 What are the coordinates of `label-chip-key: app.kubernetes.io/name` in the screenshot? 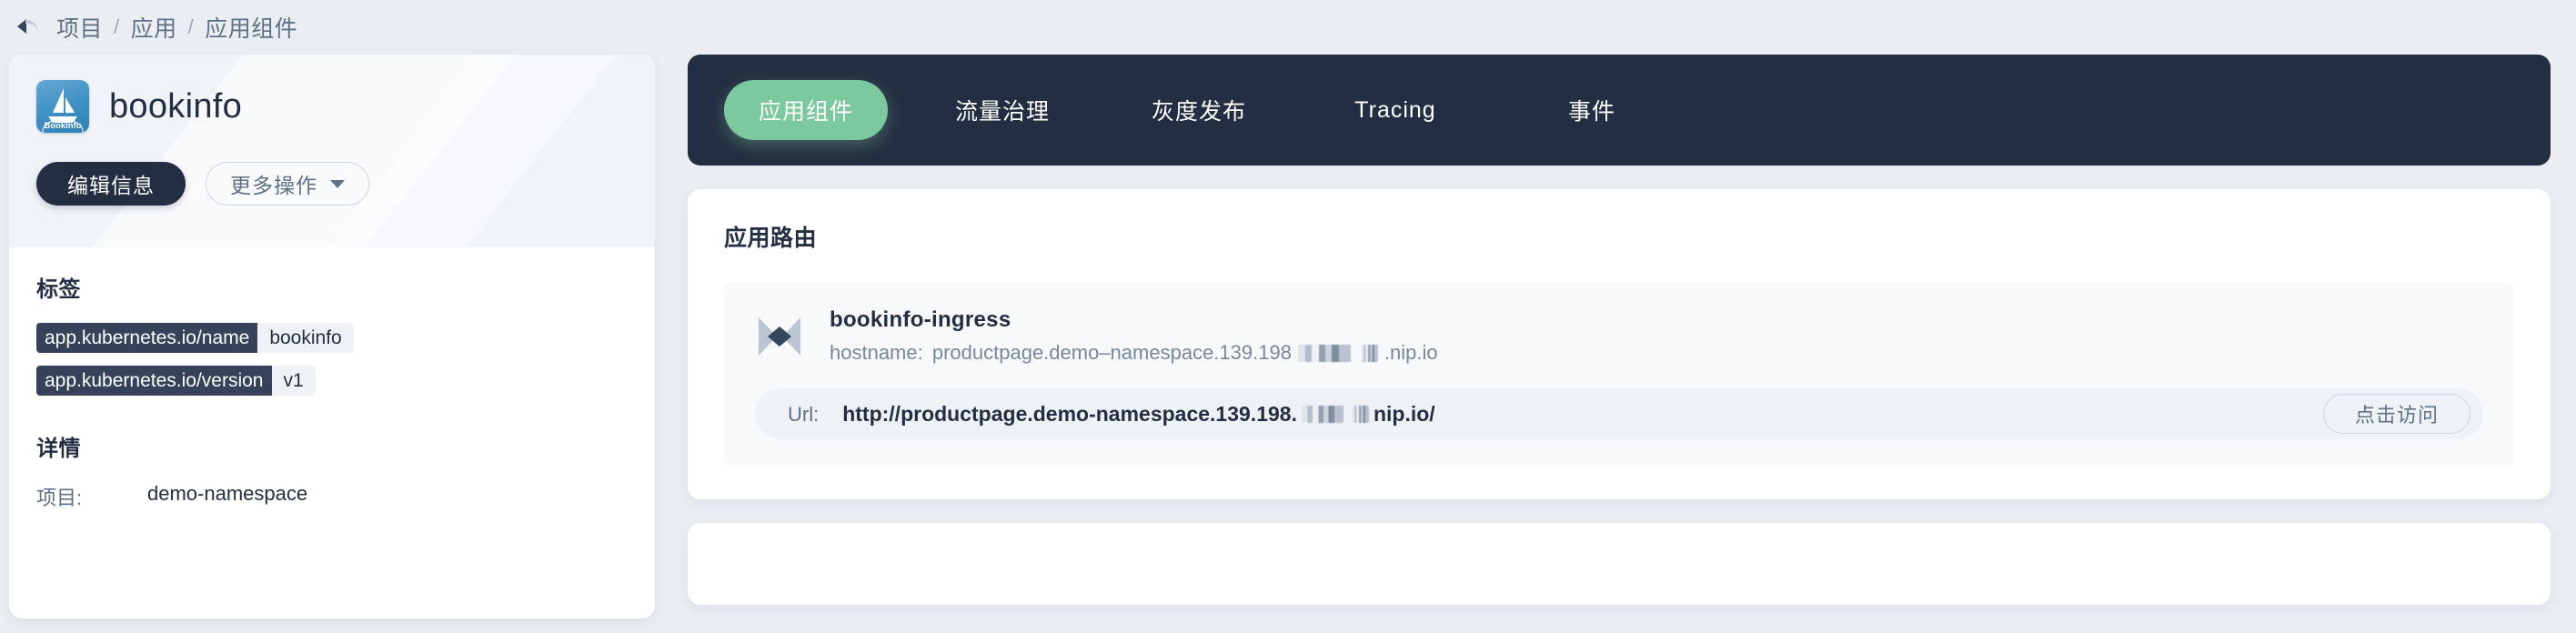 It's located at (147, 338).